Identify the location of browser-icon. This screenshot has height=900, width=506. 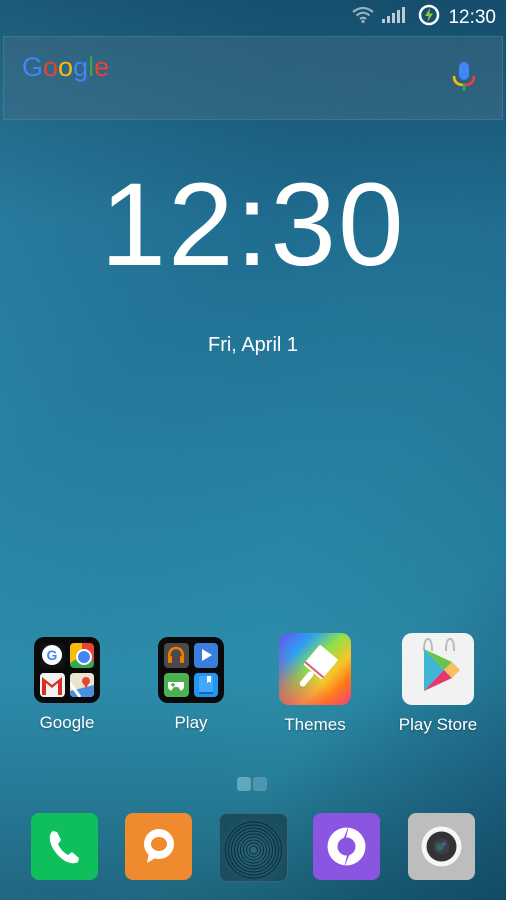
(346, 846).